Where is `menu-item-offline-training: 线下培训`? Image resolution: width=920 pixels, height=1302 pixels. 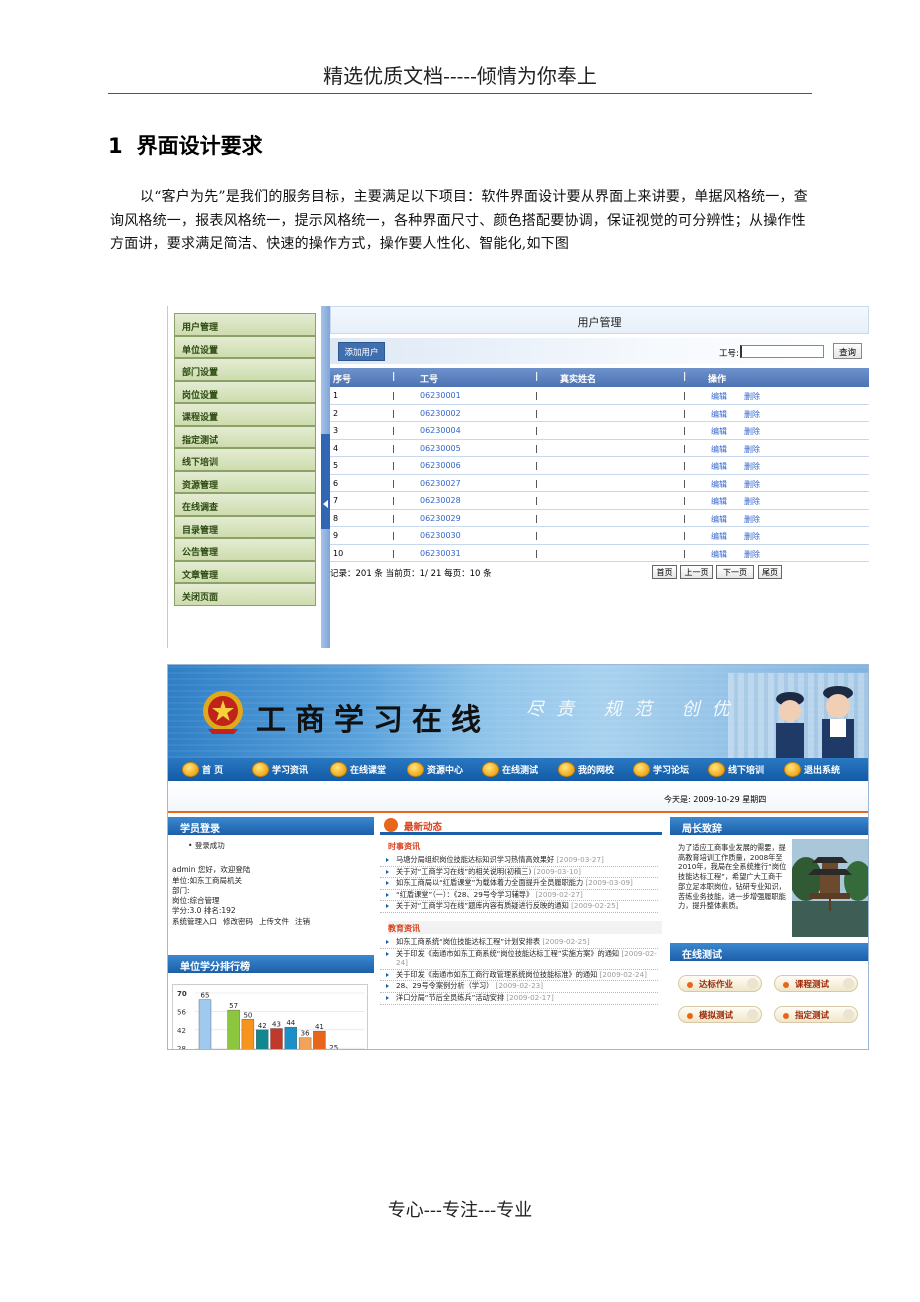
menu-item-offline-training: 线下培训 is located at coordinates (245, 459).